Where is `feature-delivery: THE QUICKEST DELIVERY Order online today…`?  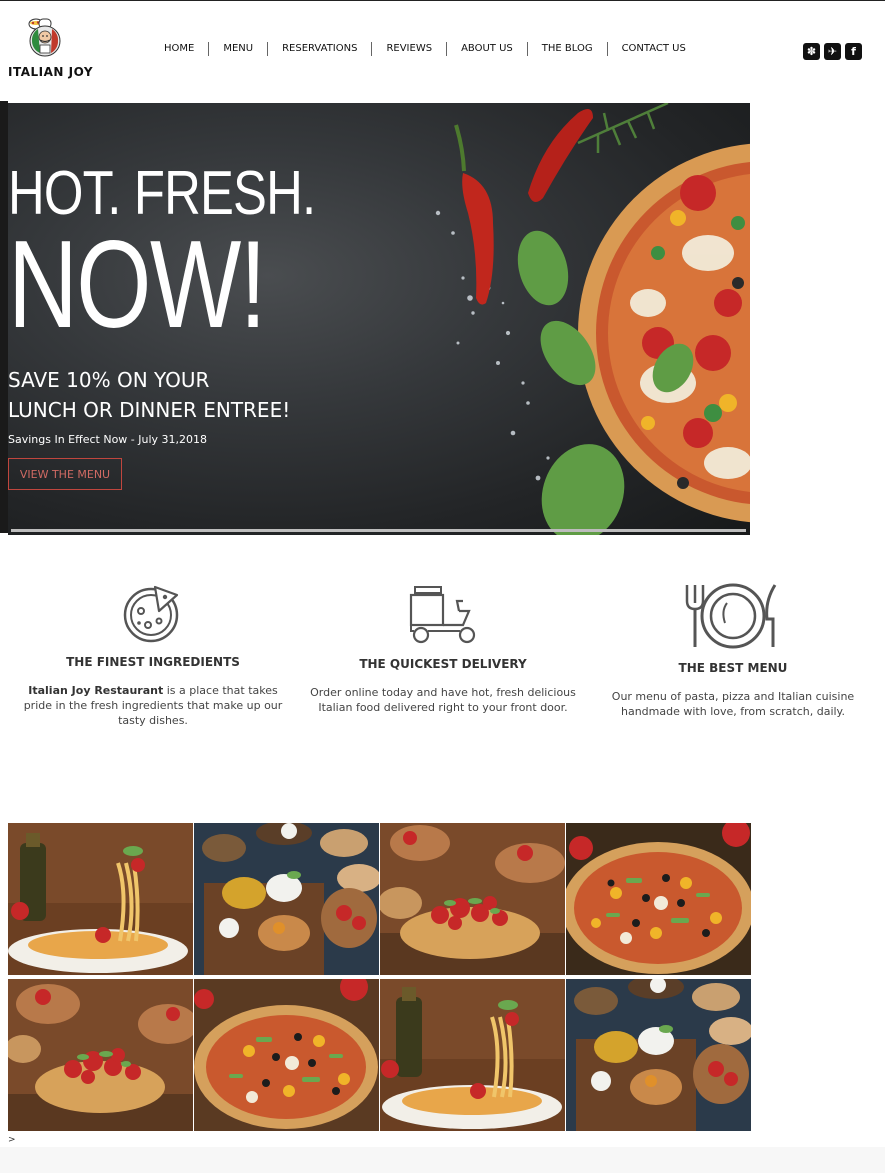 feature-delivery: THE QUICKEST DELIVERY Order online today… is located at coordinates (443, 648).